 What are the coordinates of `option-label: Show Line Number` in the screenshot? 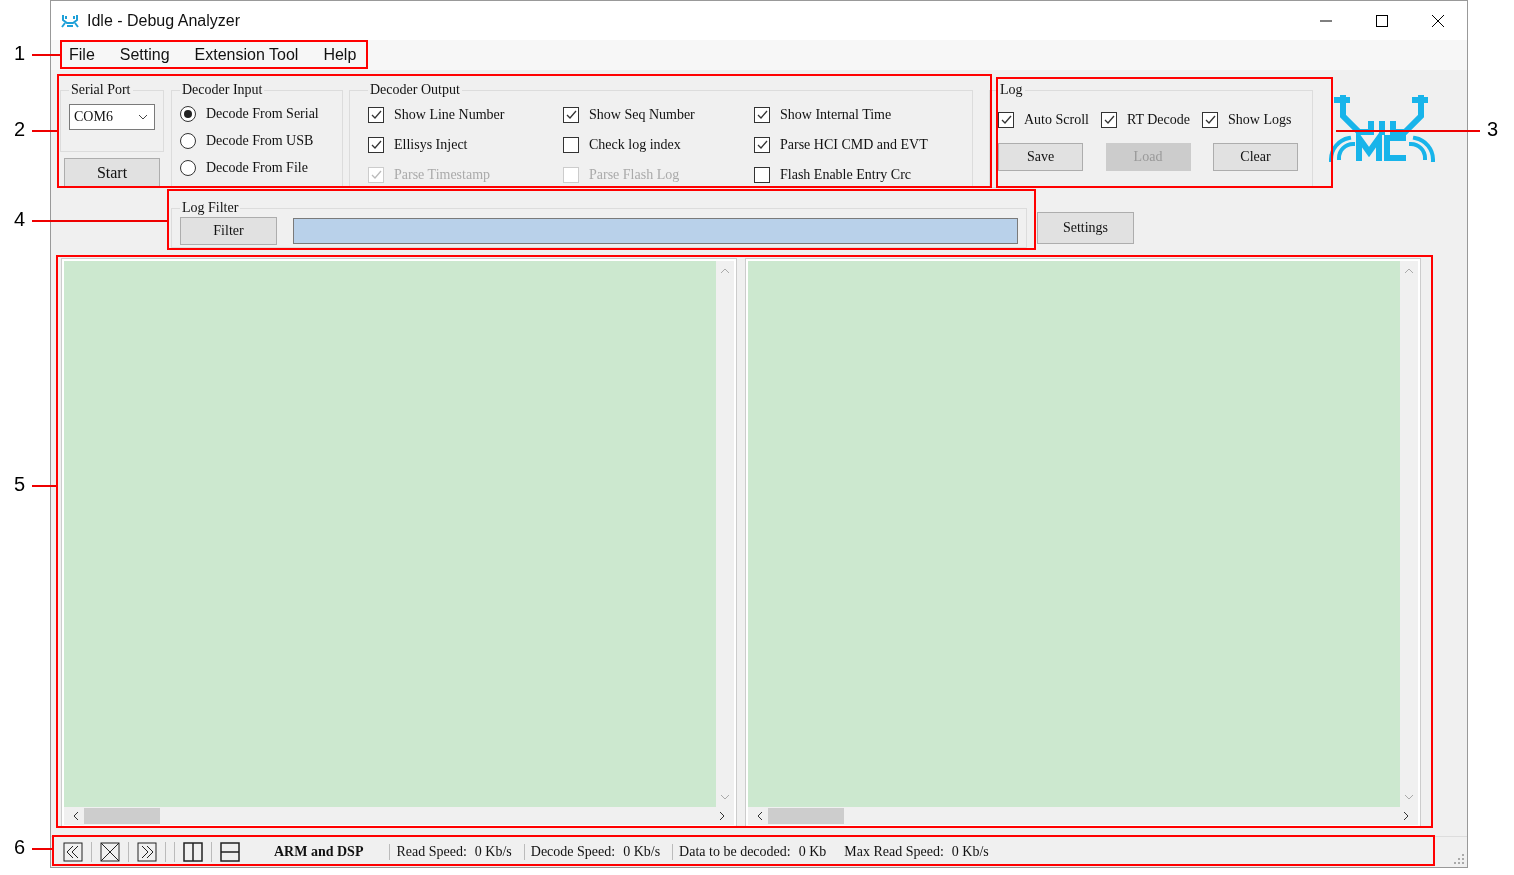 It's located at (449, 115).